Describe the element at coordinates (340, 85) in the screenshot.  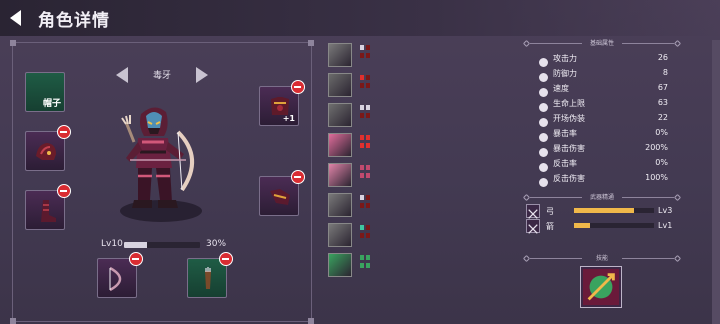
I see `scope-skill-icon` at that location.